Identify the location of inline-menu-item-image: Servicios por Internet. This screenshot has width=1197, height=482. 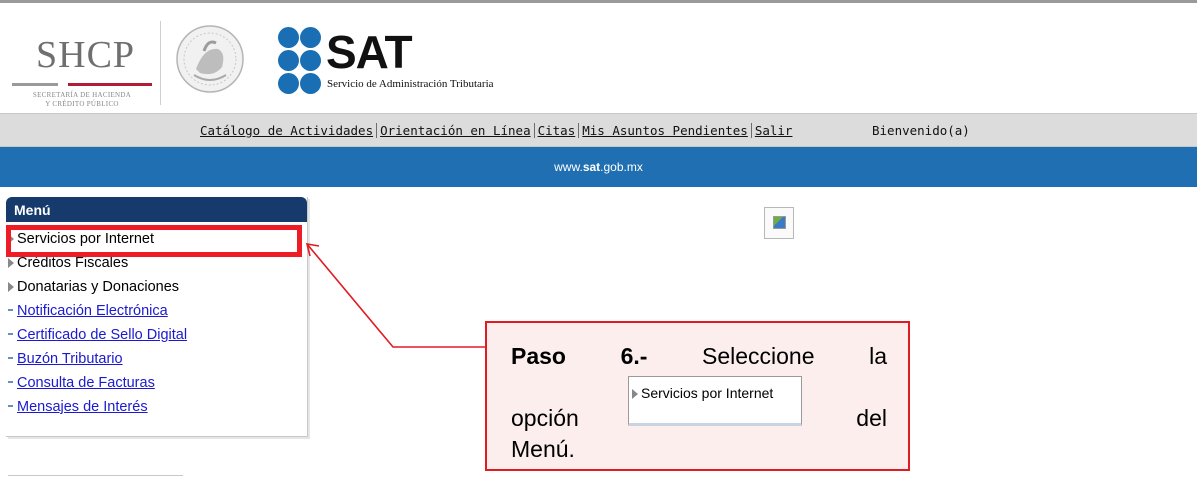
(715, 401).